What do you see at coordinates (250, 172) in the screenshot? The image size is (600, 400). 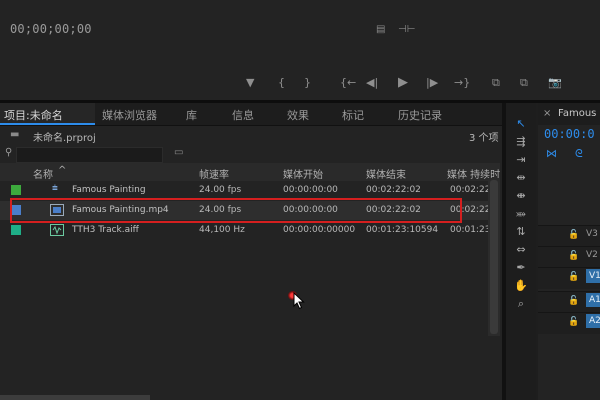 I see `column-header: 名称 ^ 帧速率 媒体开始 媒体结束 媒体 持续时` at bounding box center [250, 172].